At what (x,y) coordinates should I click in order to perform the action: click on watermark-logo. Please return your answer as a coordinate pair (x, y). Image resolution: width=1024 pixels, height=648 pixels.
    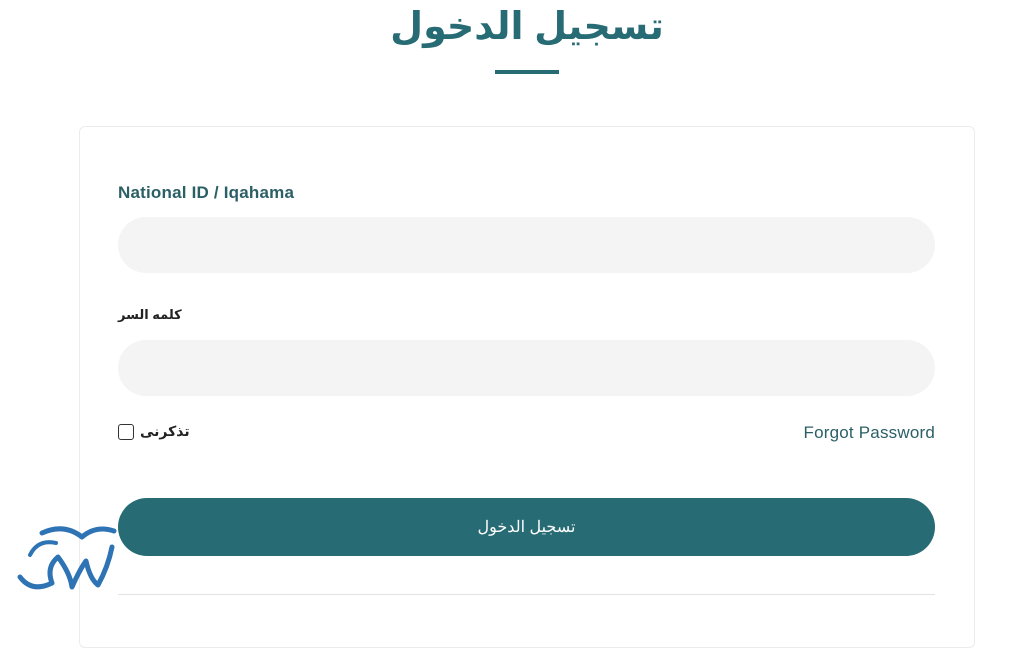
    Looking at the image, I should click on (67, 558).